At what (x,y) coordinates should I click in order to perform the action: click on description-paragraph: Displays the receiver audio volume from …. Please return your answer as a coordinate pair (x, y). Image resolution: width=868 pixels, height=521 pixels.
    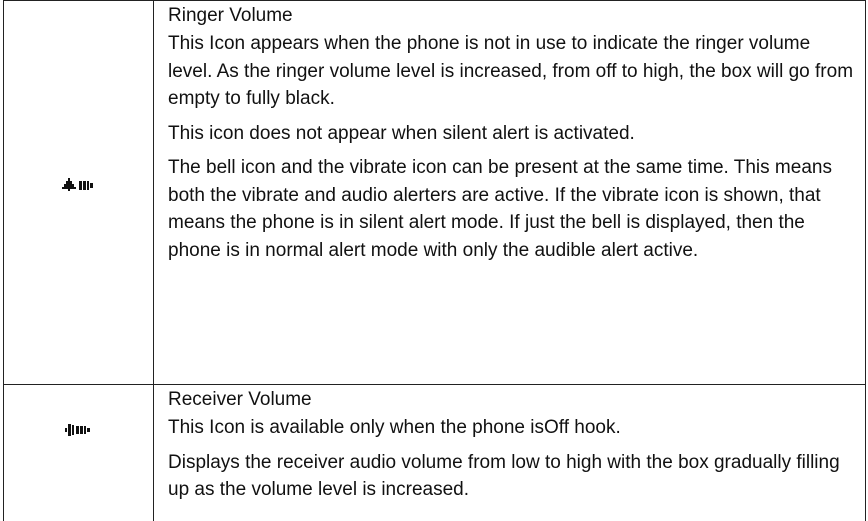
    Looking at the image, I should click on (504, 476).